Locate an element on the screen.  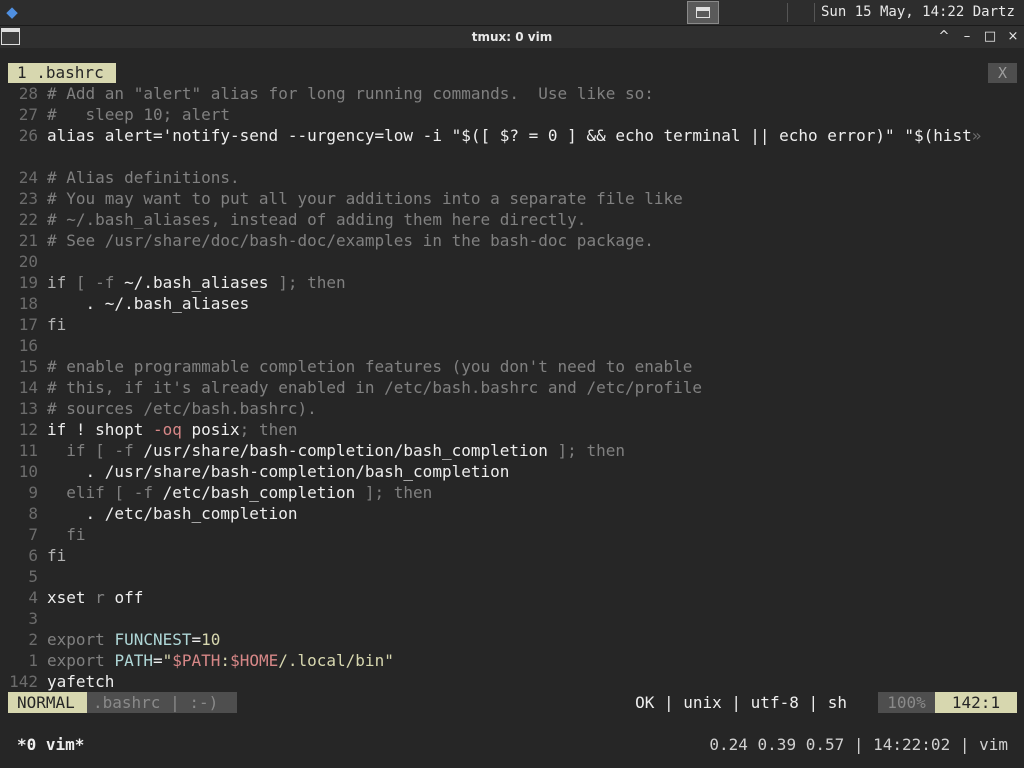
minimize-button: – is located at coordinates (967, 37).